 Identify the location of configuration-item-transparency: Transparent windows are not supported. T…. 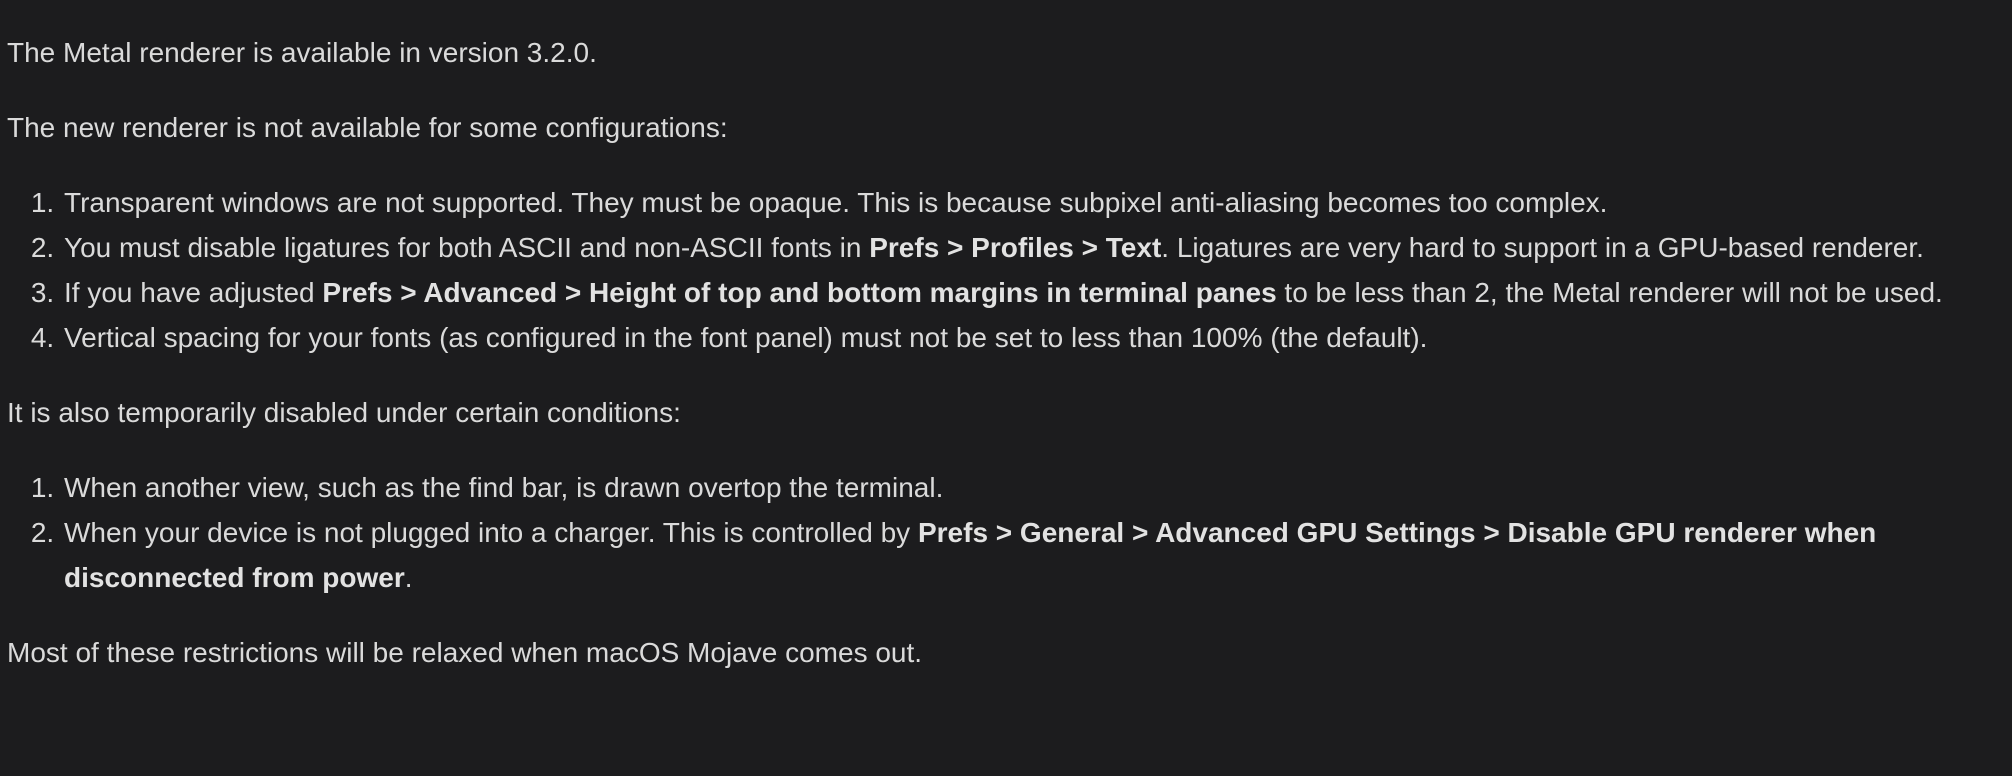
(1029, 202).